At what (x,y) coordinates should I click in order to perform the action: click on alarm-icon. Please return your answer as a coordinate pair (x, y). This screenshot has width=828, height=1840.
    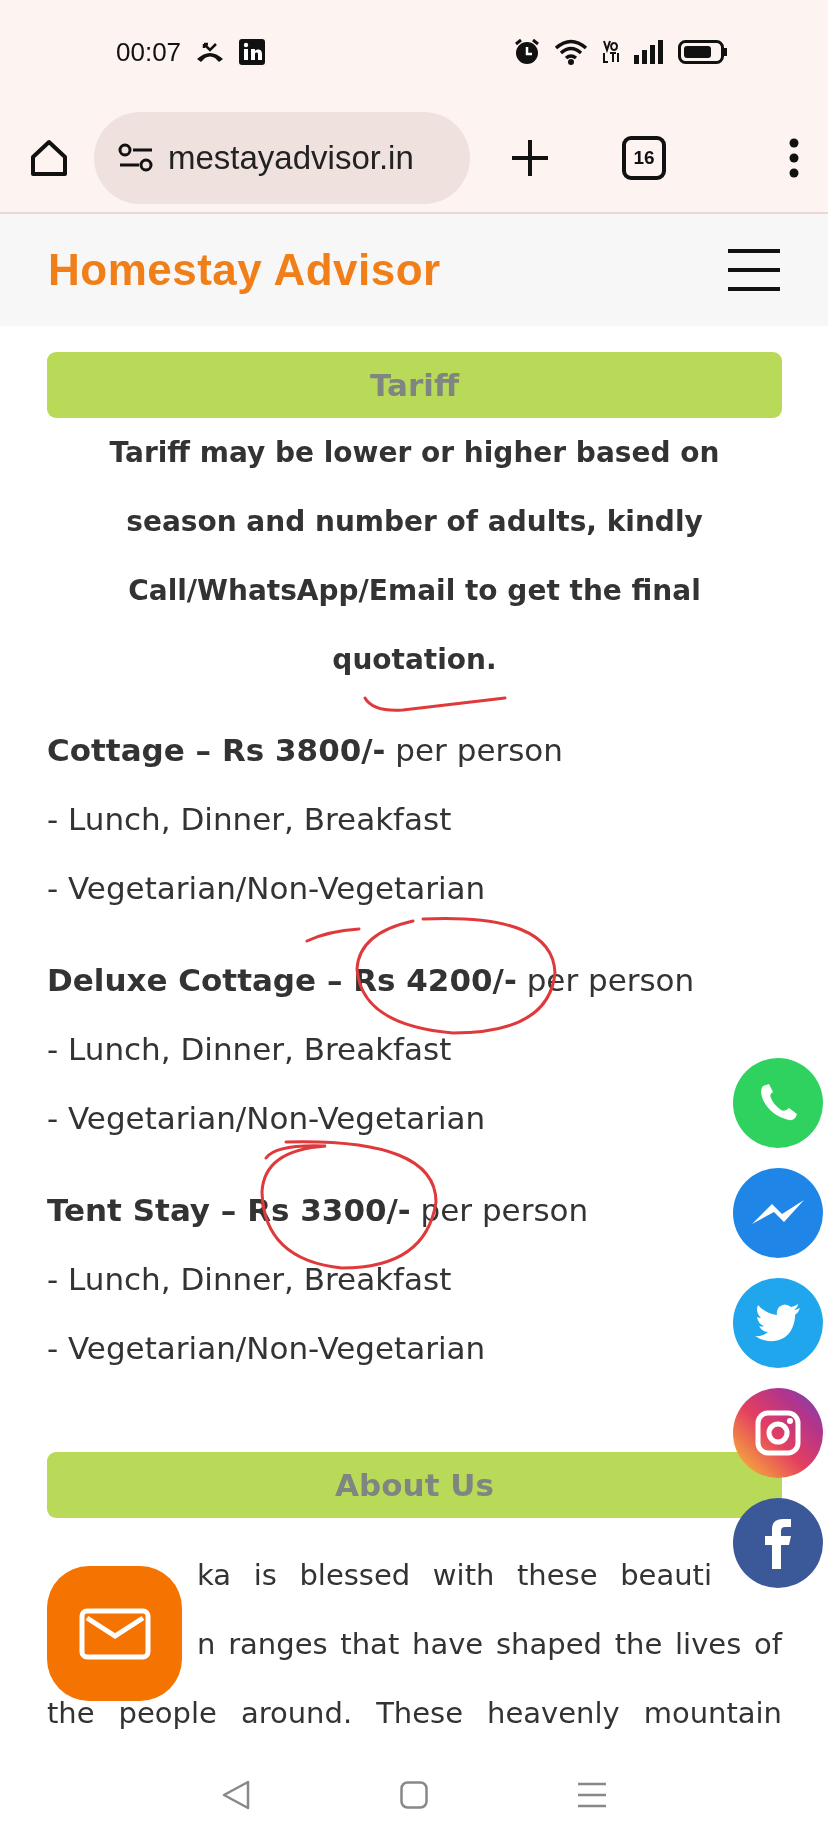
    Looking at the image, I should click on (527, 52).